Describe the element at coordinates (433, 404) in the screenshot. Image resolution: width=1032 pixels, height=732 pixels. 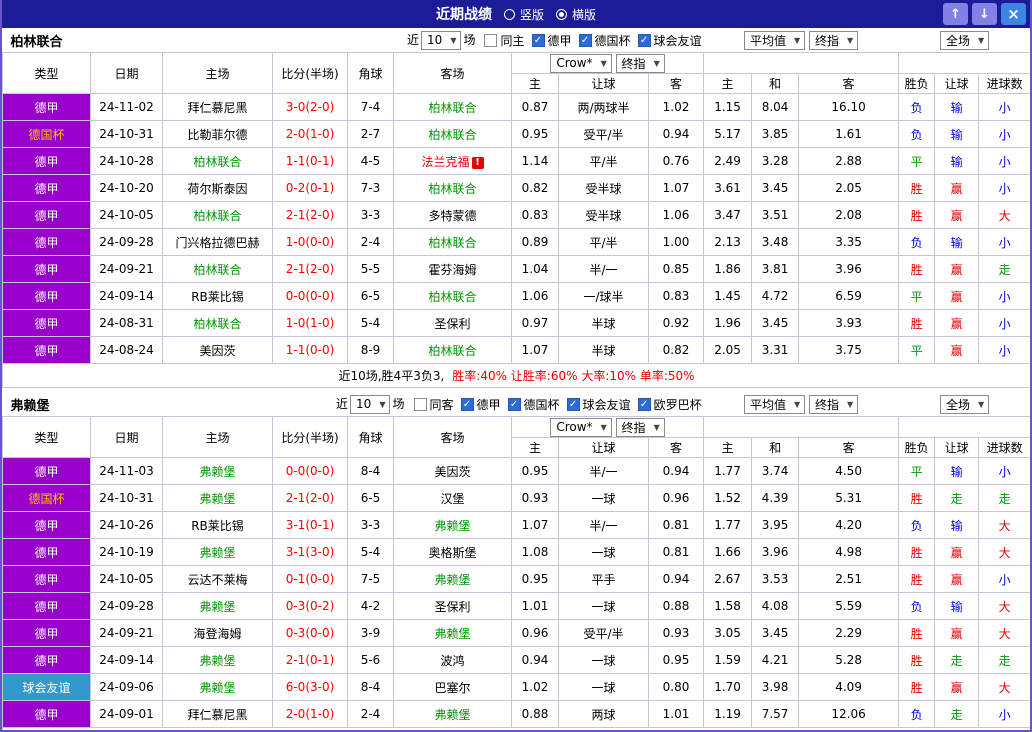
I see `same-venue-checkbox: 同客` at that location.